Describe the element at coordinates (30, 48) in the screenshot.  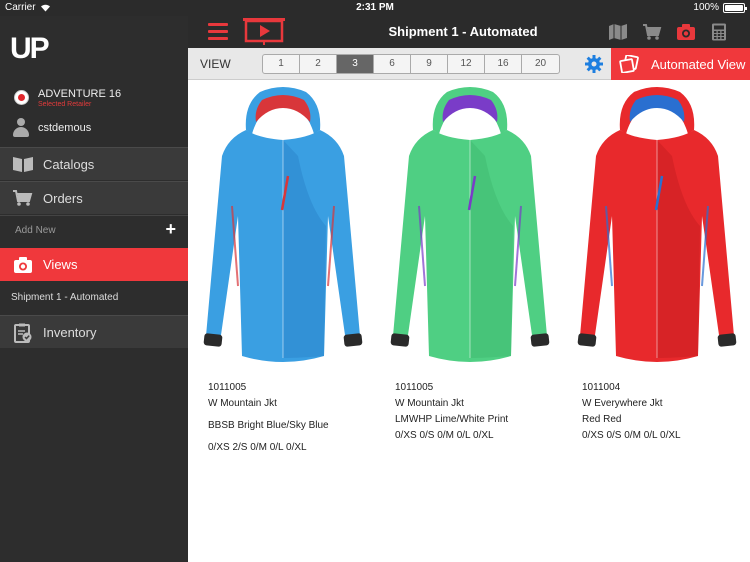
I see `app-logo: UP` at that location.